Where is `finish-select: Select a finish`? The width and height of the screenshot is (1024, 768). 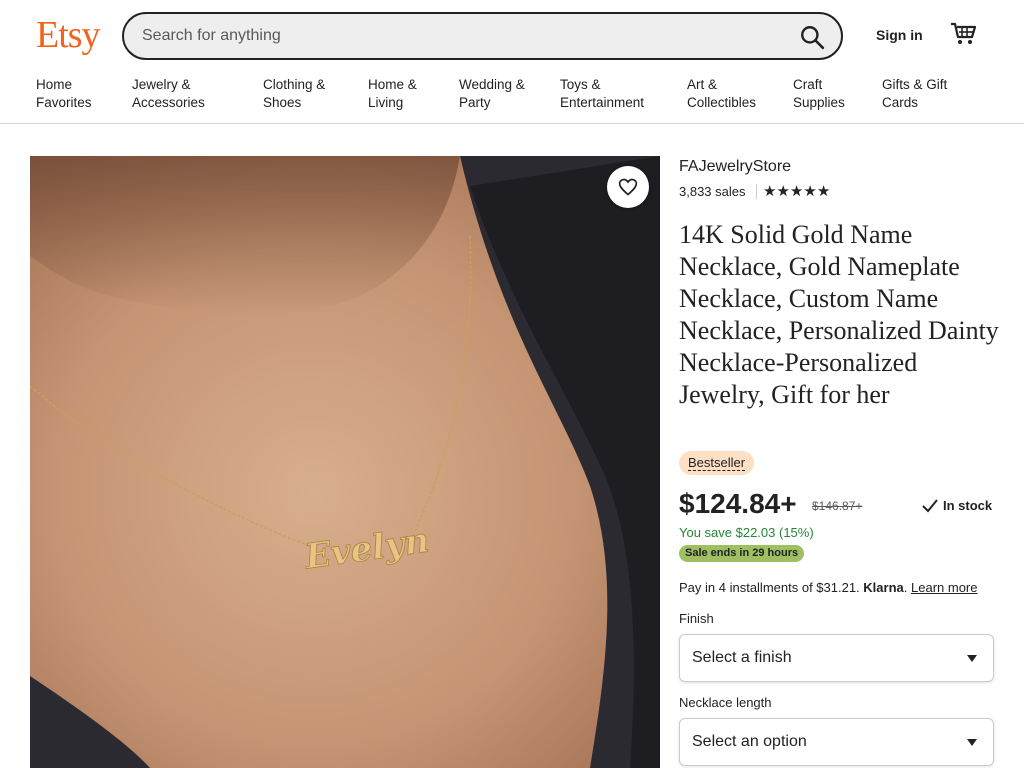 finish-select: Select a finish is located at coordinates (836, 658).